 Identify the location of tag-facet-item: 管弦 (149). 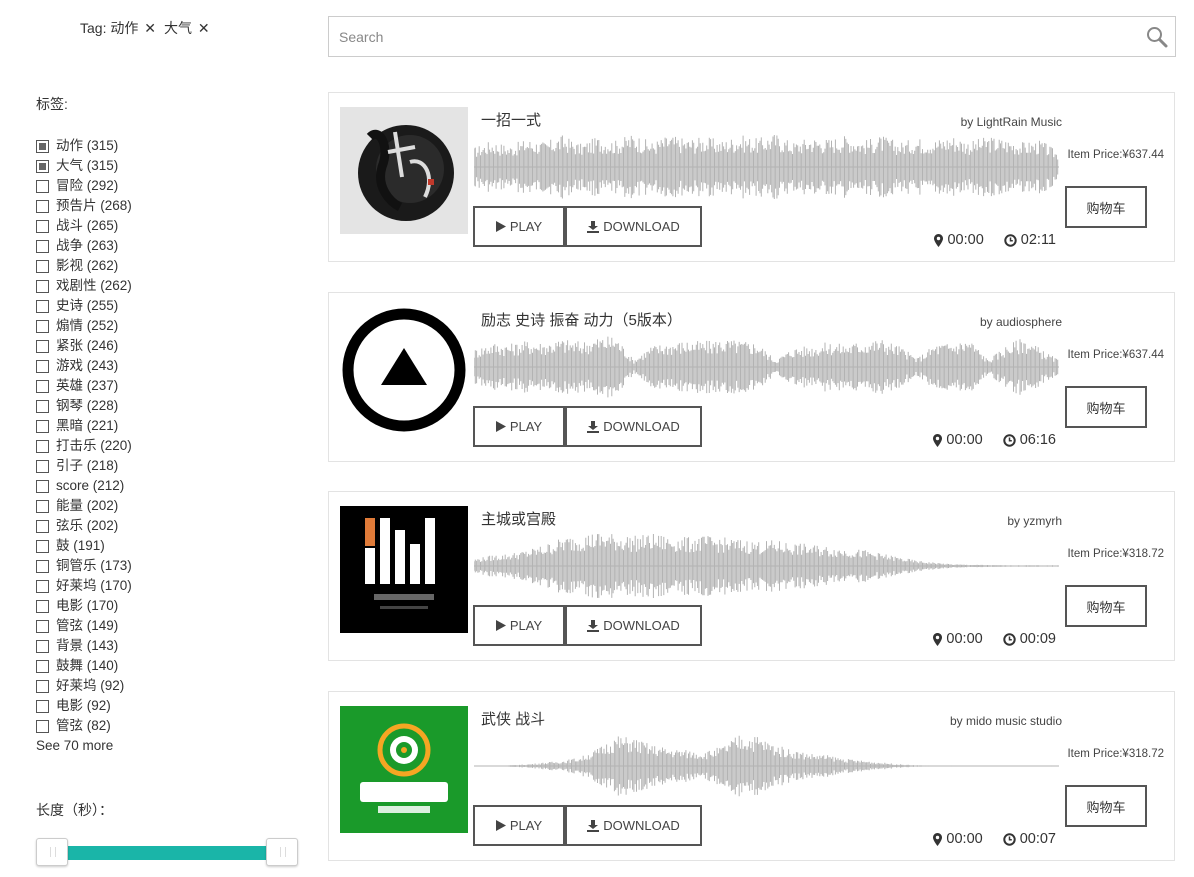
(84, 626).